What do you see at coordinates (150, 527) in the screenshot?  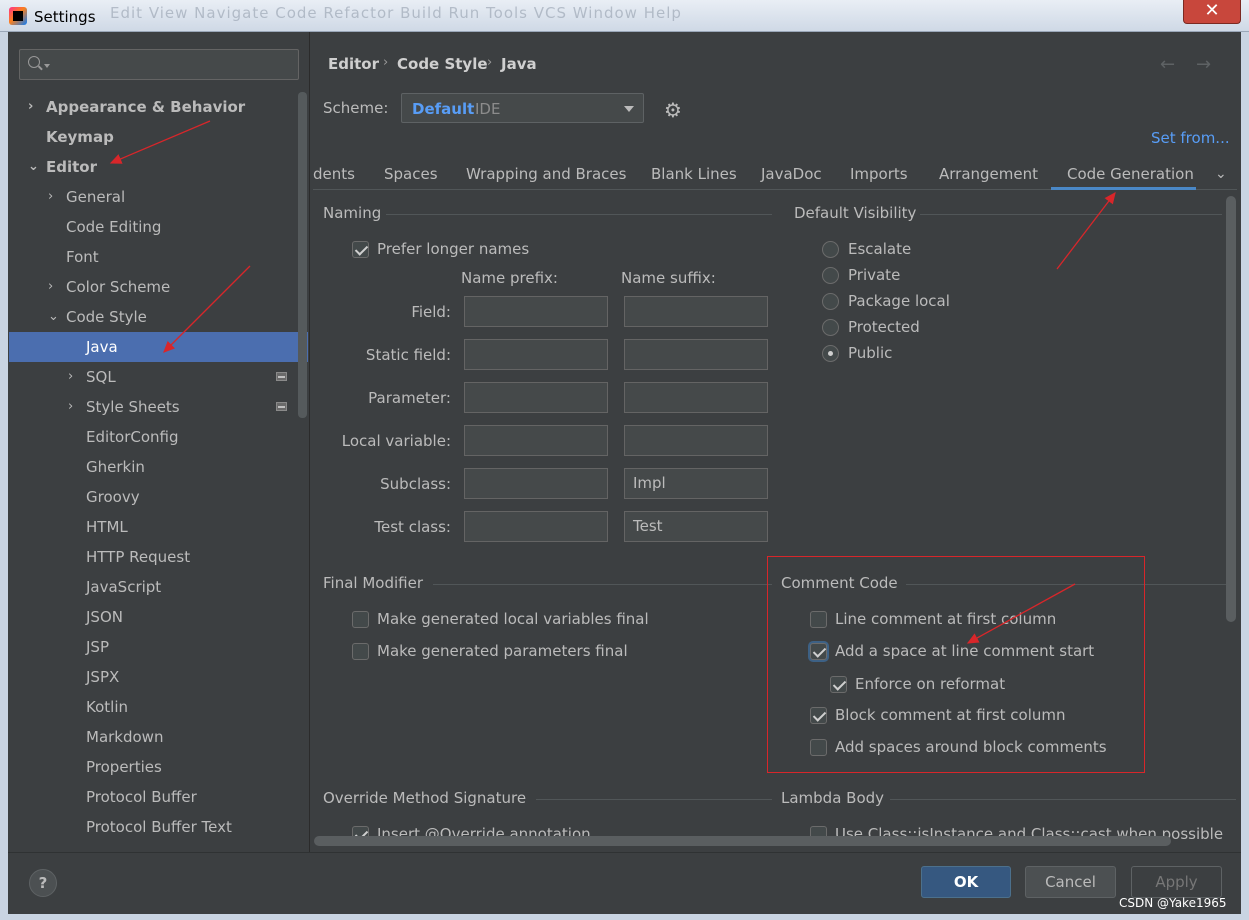 I see `sidebar-item-html: HTML` at bounding box center [150, 527].